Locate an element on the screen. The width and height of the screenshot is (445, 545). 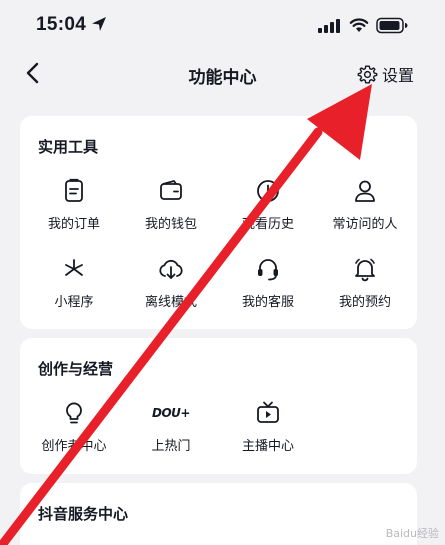
my-wallet-item: 我的钱包 is located at coordinates (171, 205).